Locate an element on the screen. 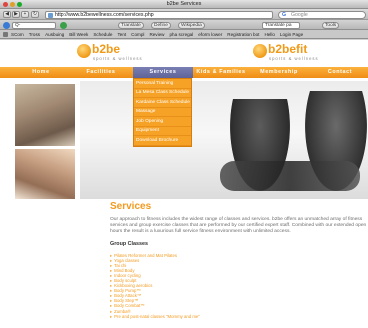 The height and width of the screenshot is (328, 368). window-titlebar: b2be Services is located at coordinates (184, 4).